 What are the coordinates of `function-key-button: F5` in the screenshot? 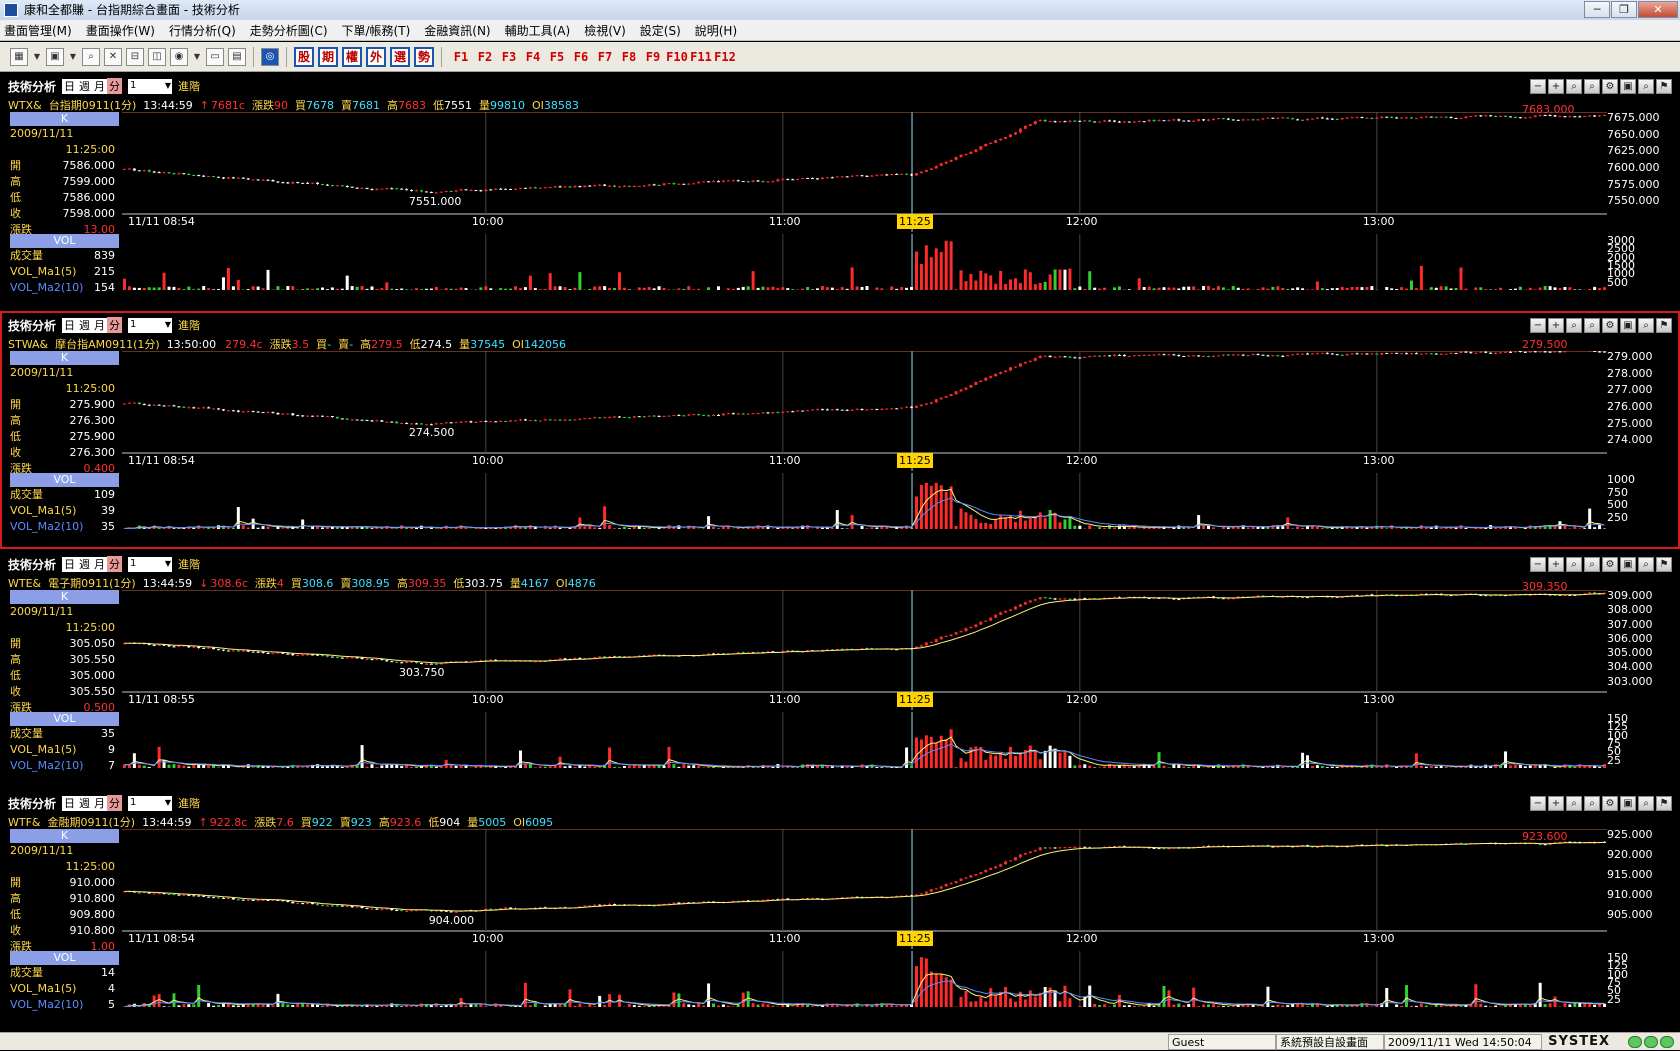 It's located at (557, 57).